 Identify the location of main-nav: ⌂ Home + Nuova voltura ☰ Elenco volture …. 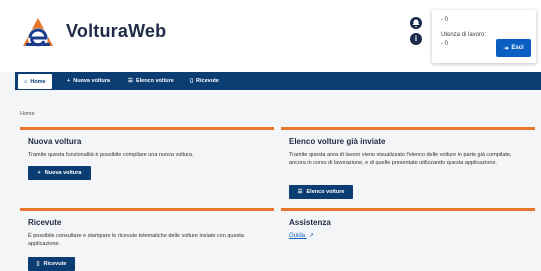
(278, 81).